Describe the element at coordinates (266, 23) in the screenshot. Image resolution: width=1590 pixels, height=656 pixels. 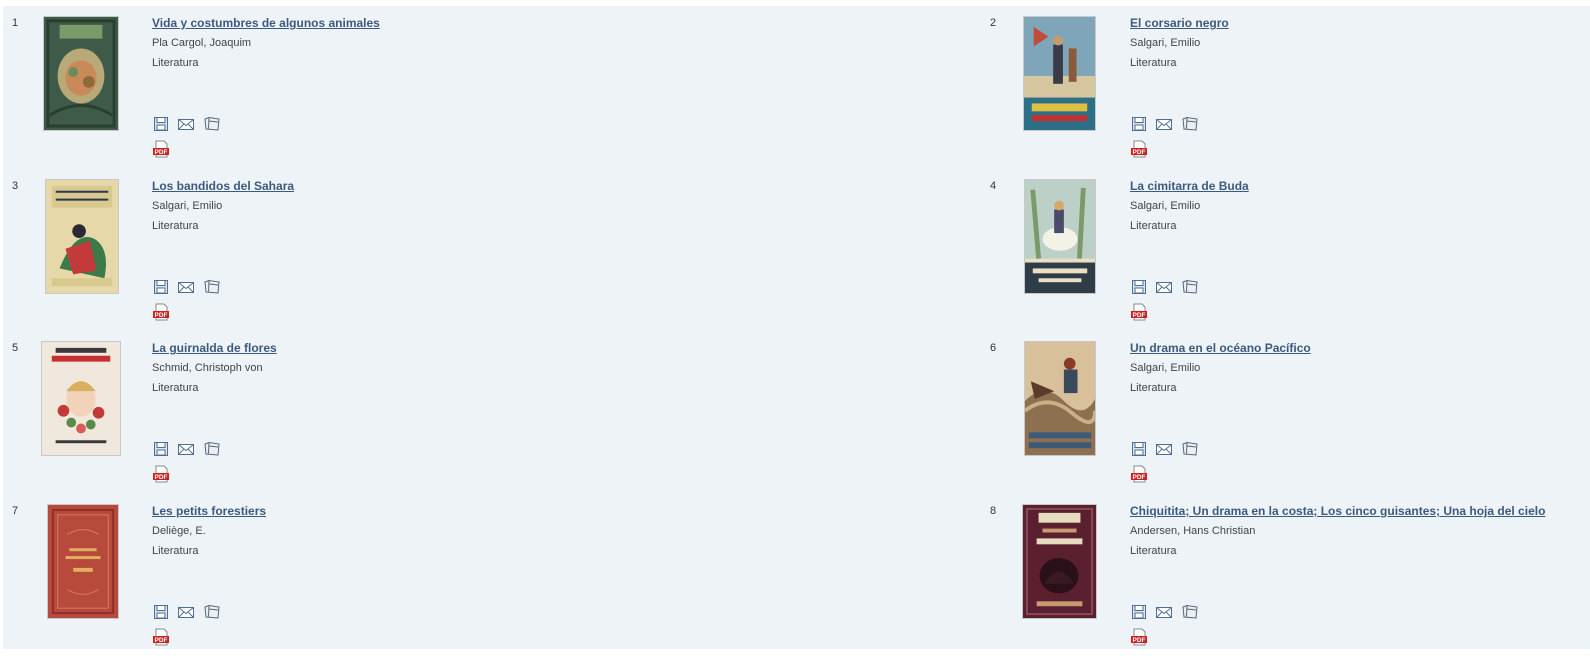
I see `book-title-link: Vida y costumbres de algunos animales` at that location.